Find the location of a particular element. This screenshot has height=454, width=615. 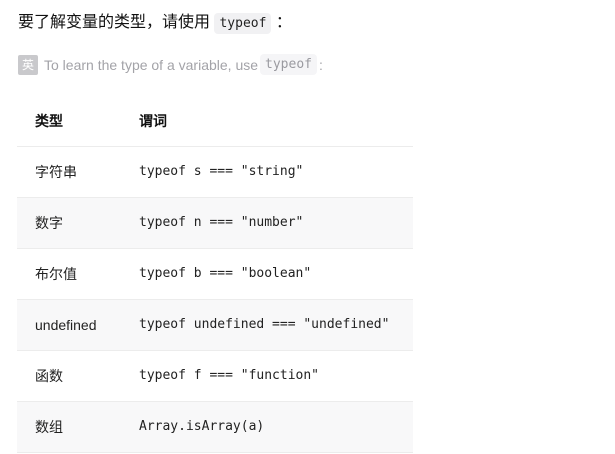

cell-type: undefined is located at coordinates (69, 325).